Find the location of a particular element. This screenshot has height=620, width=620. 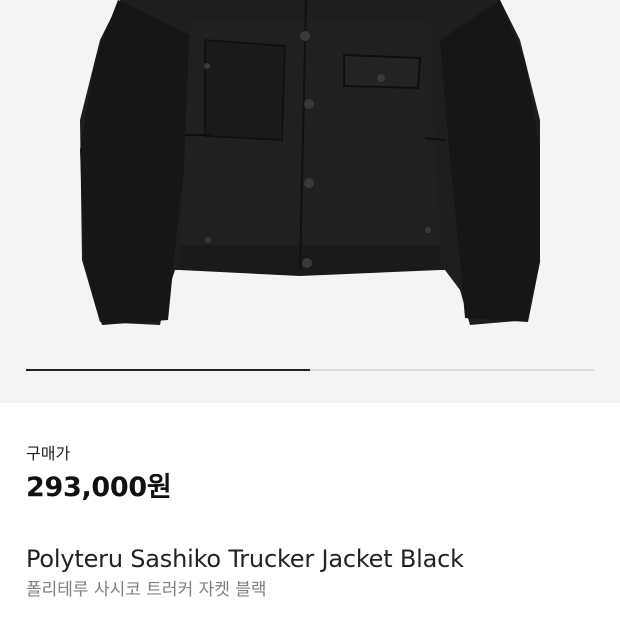

product-price: 293,000원 is located at coordinates (99, 487).